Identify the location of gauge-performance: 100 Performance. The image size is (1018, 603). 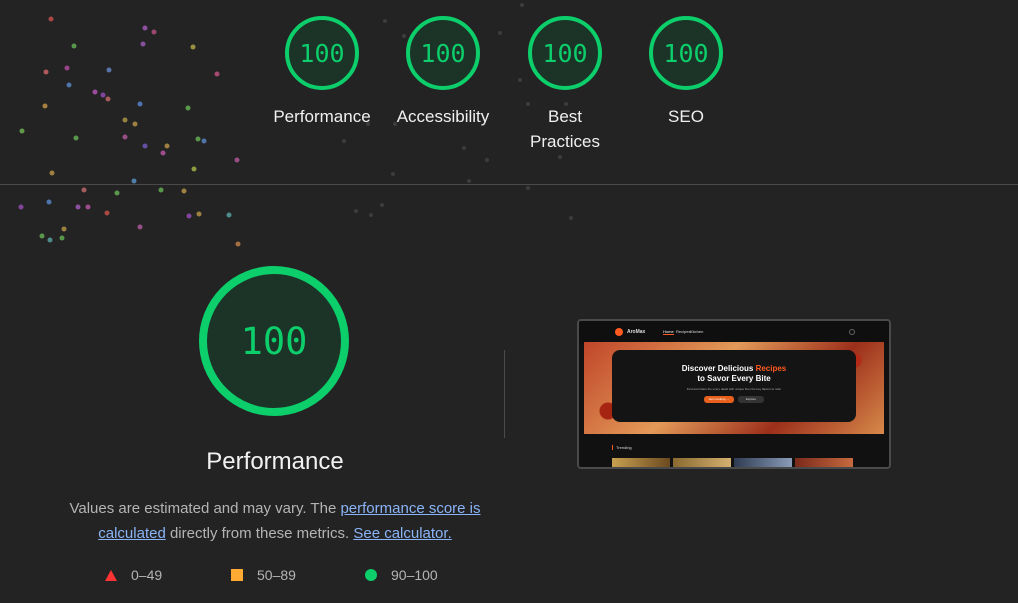
(322, 72).